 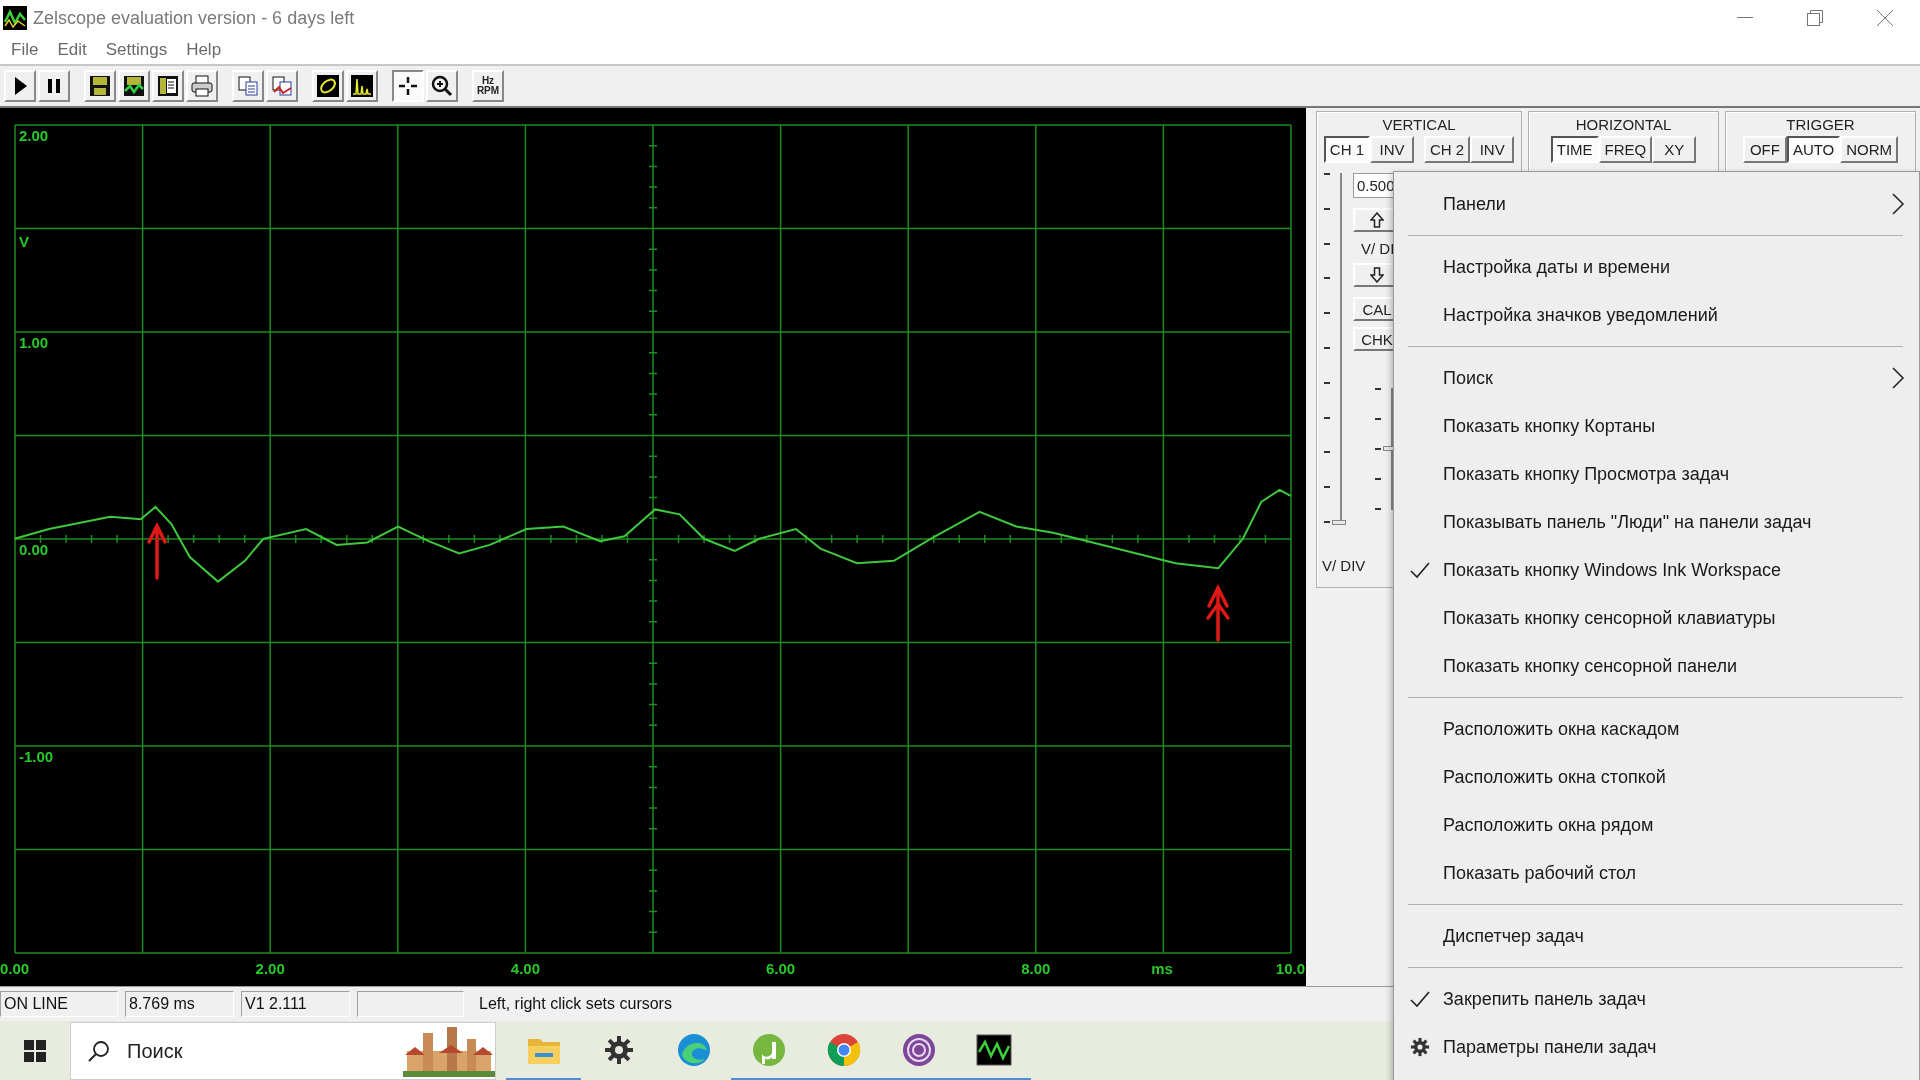 I want to click on menu-item-label: Показать кнопку сенсорной клавиатуры, so click(x=1609, y=618).